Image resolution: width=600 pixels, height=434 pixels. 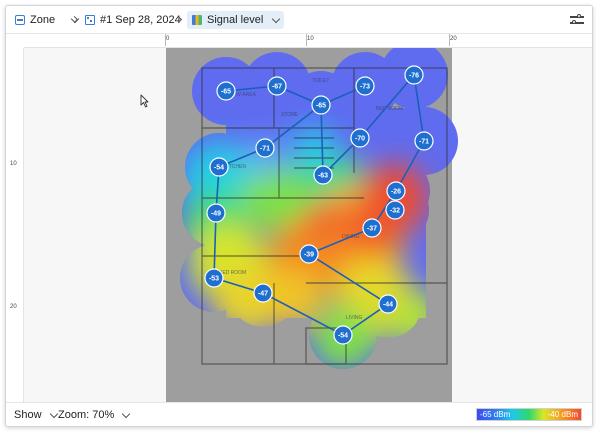 I want to click on room-label: TOILET, so click(x=320, y=81).